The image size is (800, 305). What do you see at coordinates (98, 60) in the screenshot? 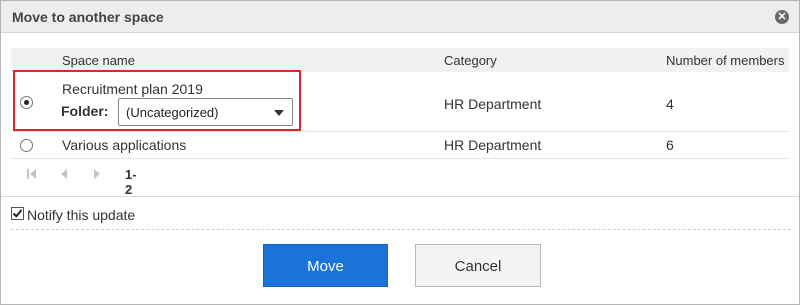
I see `column-header-space-name: Space name` at bounding box center [98, 60].